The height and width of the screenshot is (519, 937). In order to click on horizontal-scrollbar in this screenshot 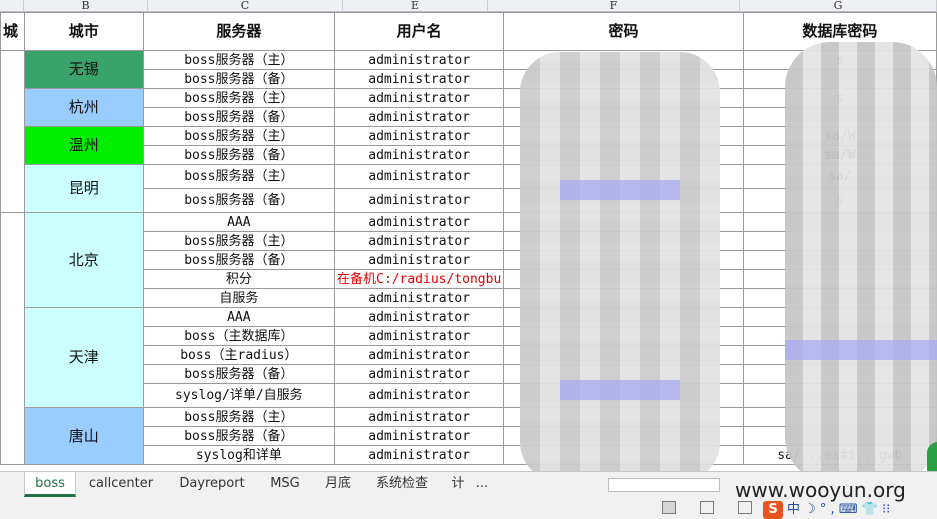, I will do `click(664, 485)`.